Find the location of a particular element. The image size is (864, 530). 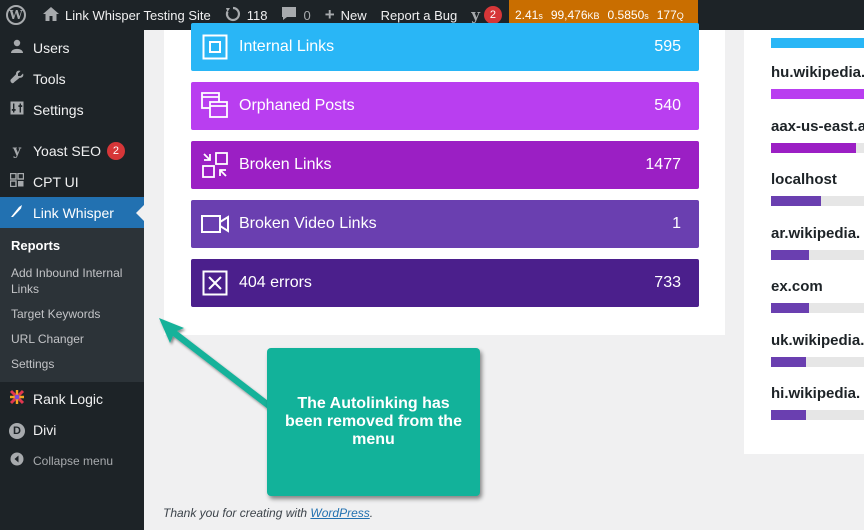

stat-count: 1477 is located at coordinates (663, 164).